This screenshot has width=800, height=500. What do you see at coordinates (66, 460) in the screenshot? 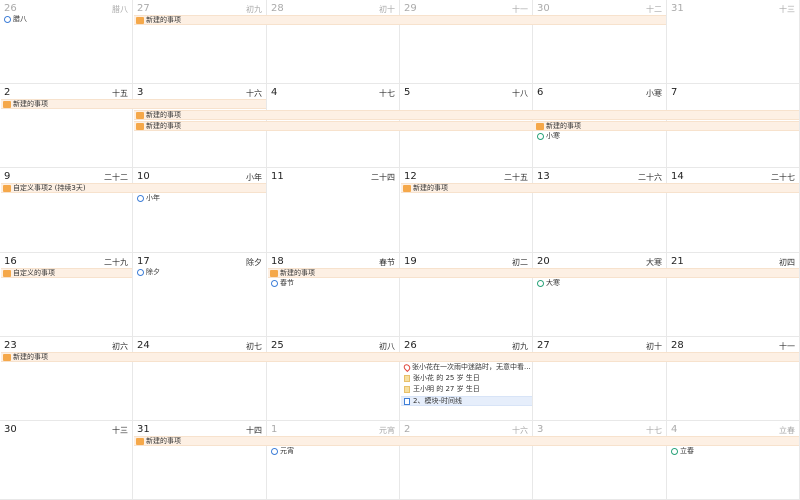
I see `day-cell: 30 十三` at bounding box center [66, 460].